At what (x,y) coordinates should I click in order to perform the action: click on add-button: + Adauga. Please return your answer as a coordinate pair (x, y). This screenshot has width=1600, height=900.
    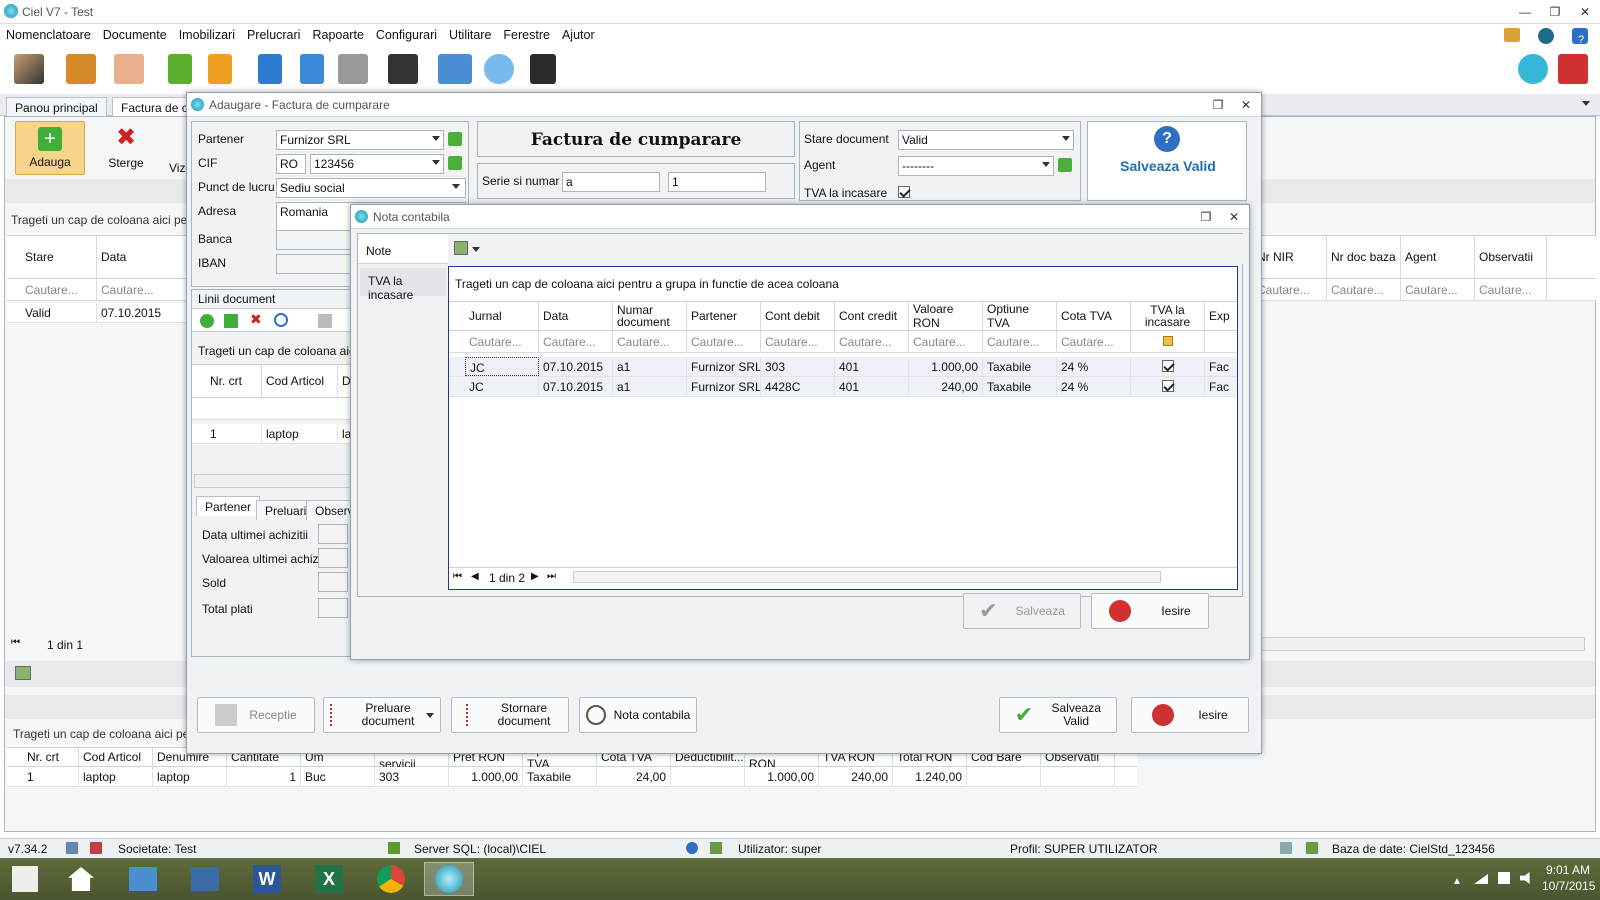
    Looking at the image, I should click on (50, 148).